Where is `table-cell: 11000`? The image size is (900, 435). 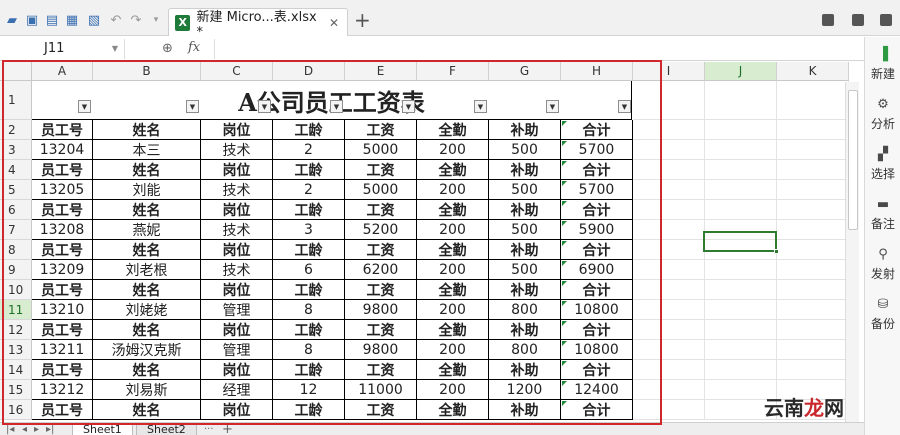 table-cell: 11000 is located at coordinates (381, 390).